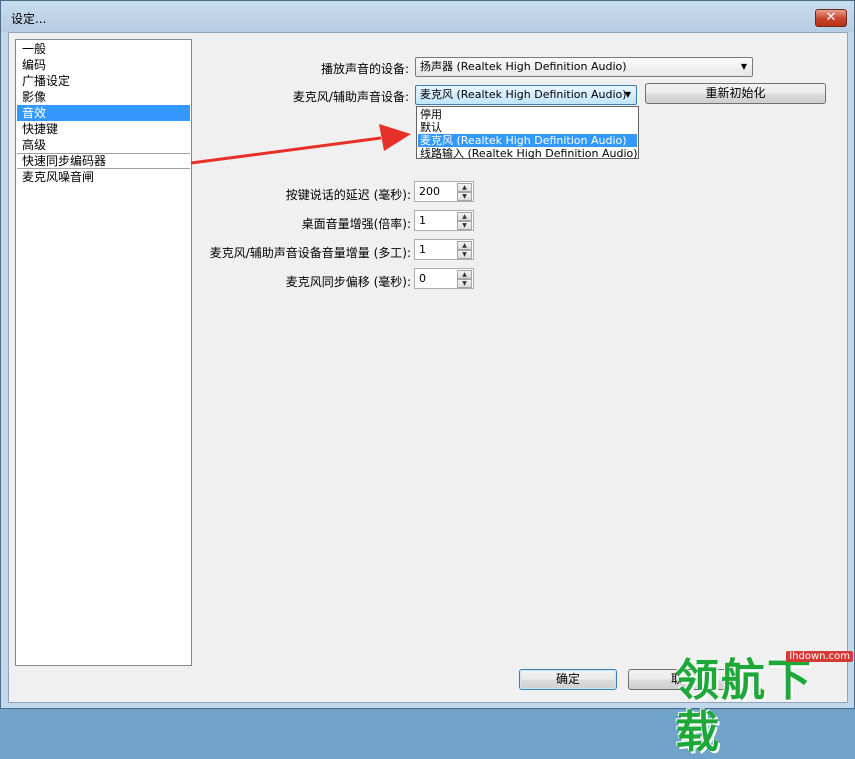 The height and width of the screenshot is (759, 855). I want to click on ptt-delay-label: 按键说话的延迟 (毫秒):, so click(348, 195).